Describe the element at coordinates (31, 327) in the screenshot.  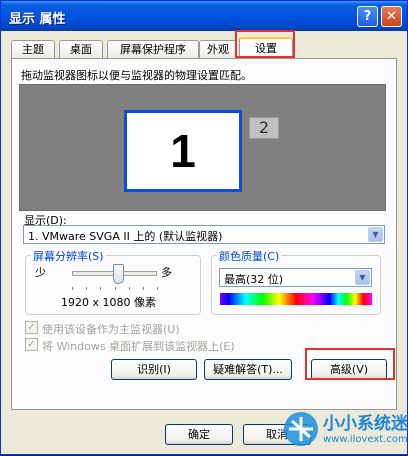
I see `primary-monitor-checkbox: ✓` at that location.